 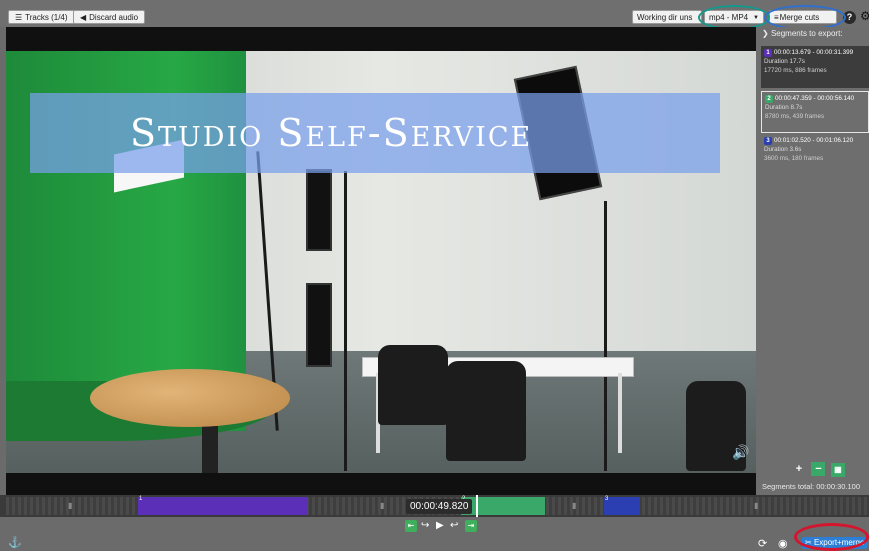 I want to click on segment-duration: Duration 3.6s, so click(x=783, y=149).